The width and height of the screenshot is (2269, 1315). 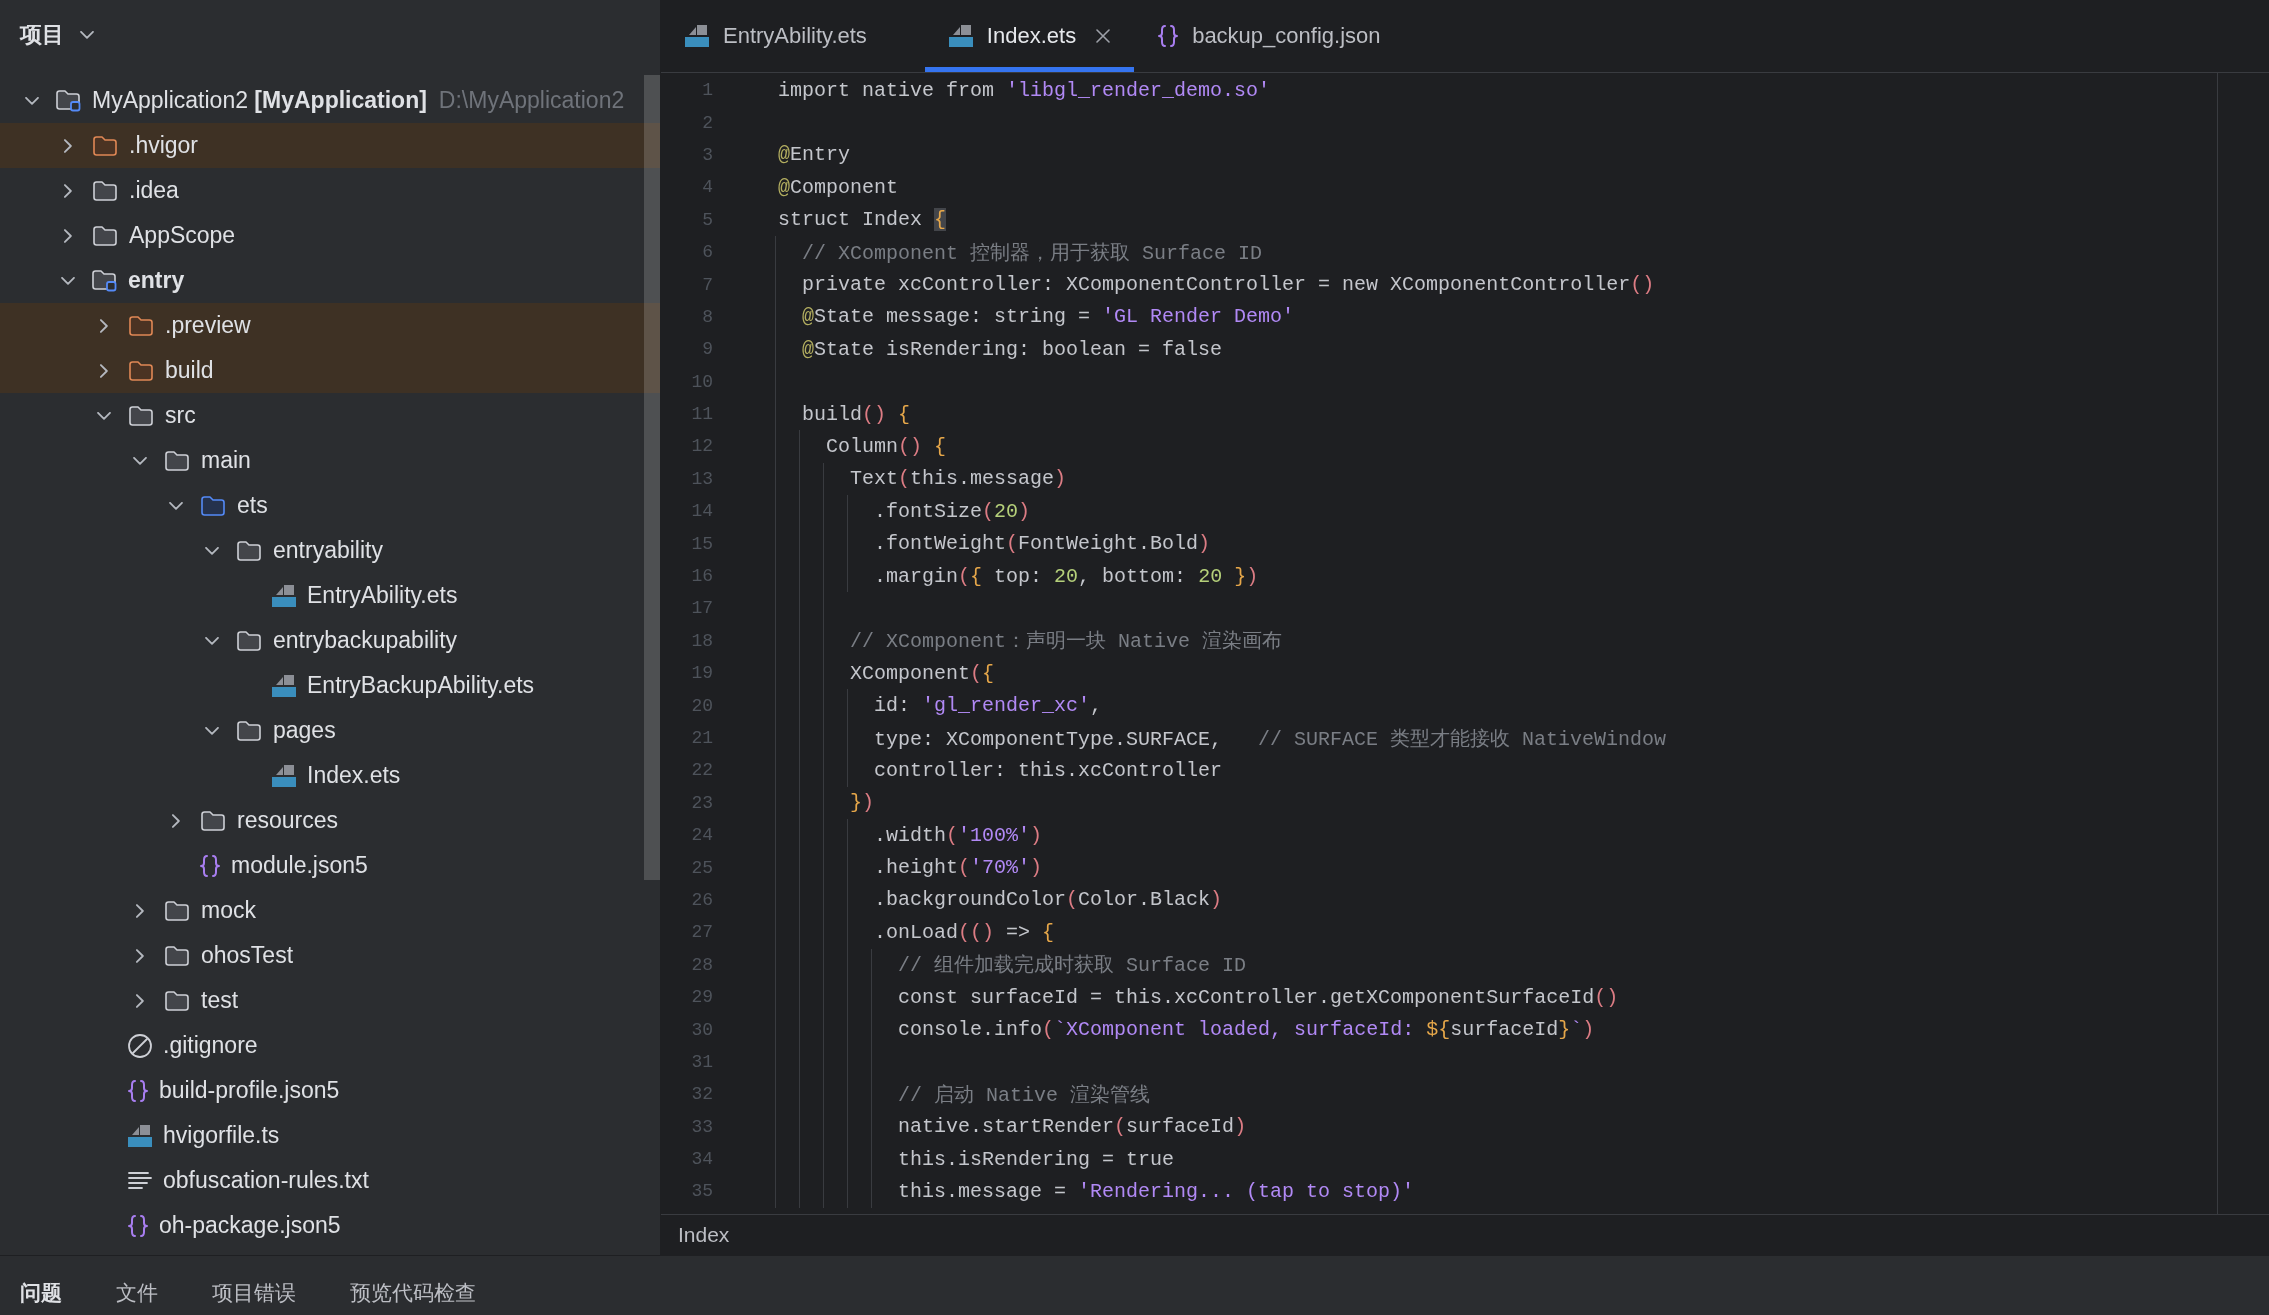 I want to click on tree-item: module.json5, so click(x=330, y=865).